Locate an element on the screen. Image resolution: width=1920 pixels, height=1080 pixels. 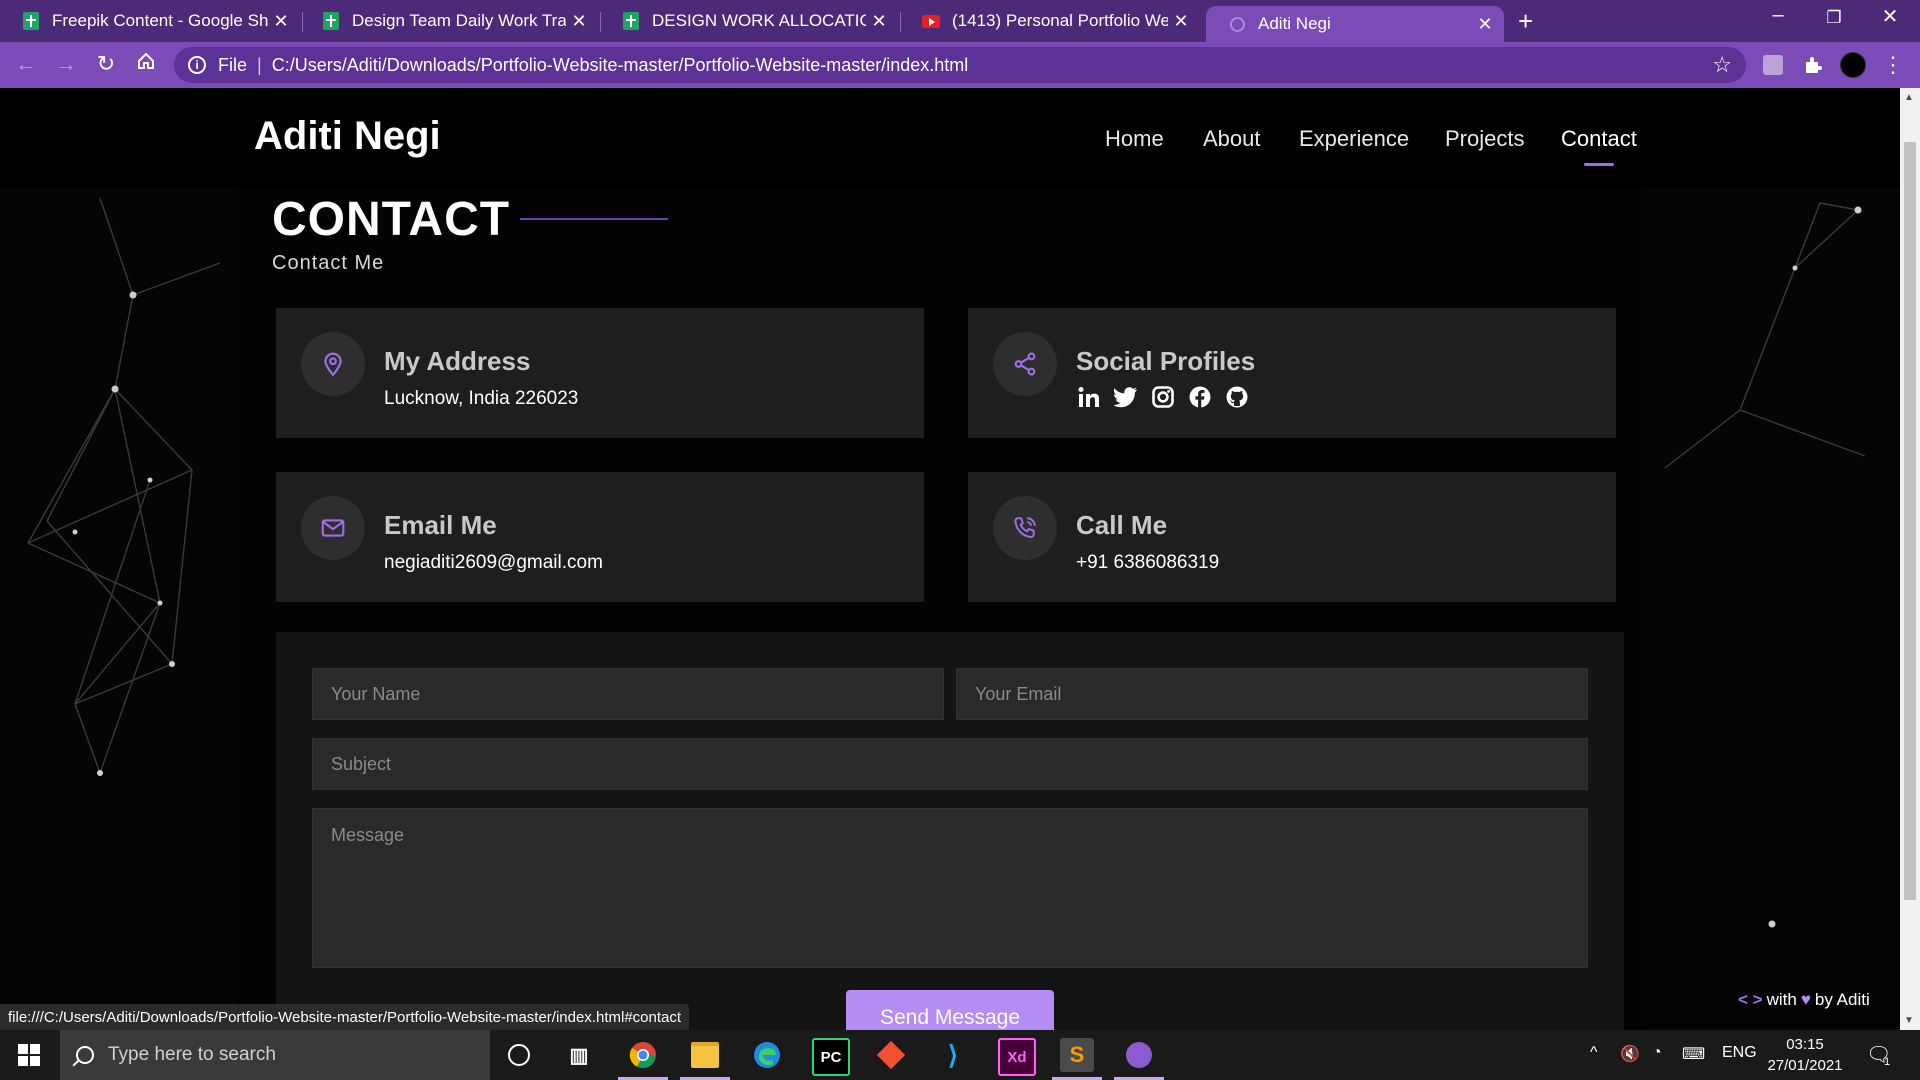
back-button: ← is located at coordinates (26, 64).